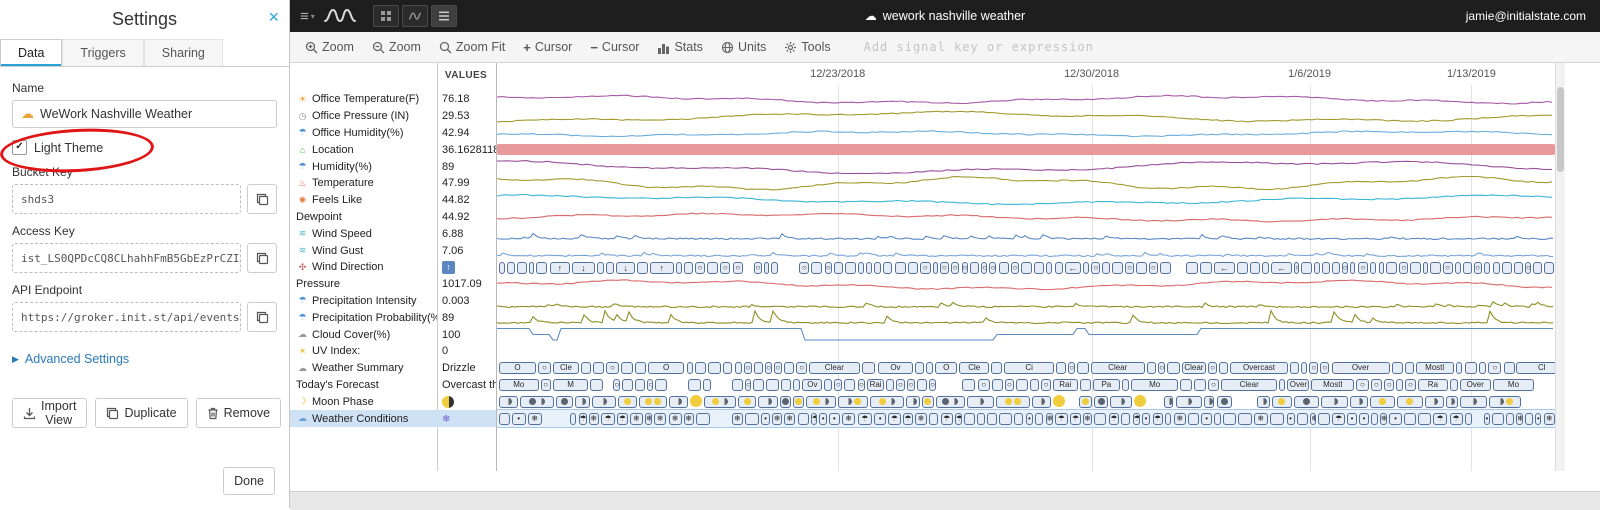  Describe the element at coordinates (1281, 267) in the screenshot. I see `event-box: ←` at that location.